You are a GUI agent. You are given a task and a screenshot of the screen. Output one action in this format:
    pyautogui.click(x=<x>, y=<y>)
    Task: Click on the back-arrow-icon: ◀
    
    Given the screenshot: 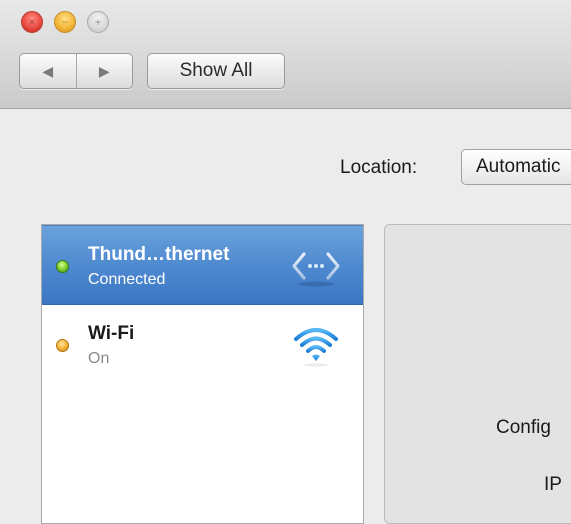 What is the action you would take?
    pyautogui.click(x=48, y=70)
    